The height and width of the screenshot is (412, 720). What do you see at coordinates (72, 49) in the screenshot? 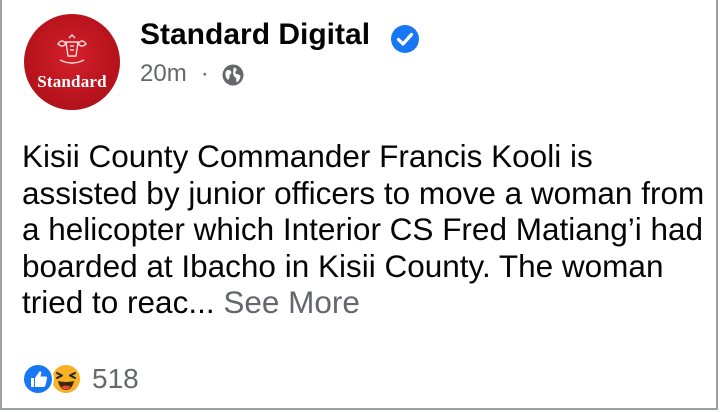
I see `crest-logo-icon` at bounding box center [72, 49].